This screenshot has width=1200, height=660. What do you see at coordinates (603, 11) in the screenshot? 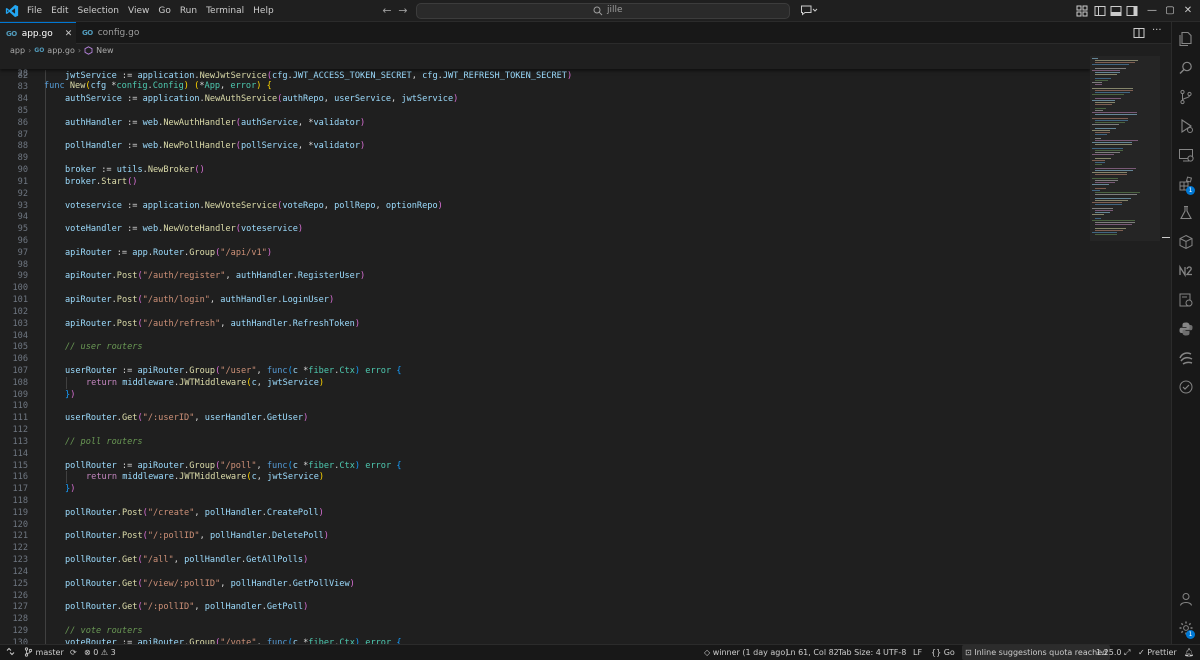
I see `command-center-search: jille` at bounding box center [603, 11].